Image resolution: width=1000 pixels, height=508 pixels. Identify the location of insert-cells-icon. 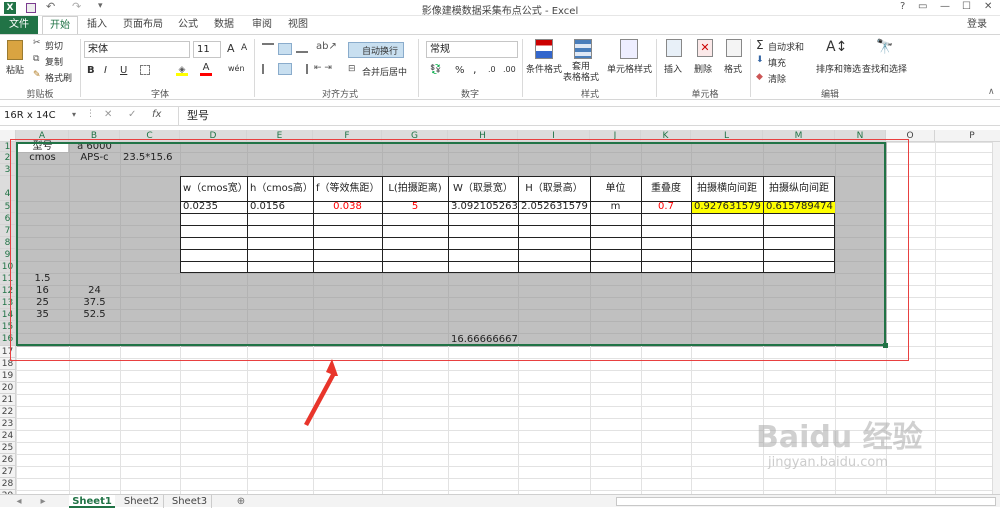
(674, 48).